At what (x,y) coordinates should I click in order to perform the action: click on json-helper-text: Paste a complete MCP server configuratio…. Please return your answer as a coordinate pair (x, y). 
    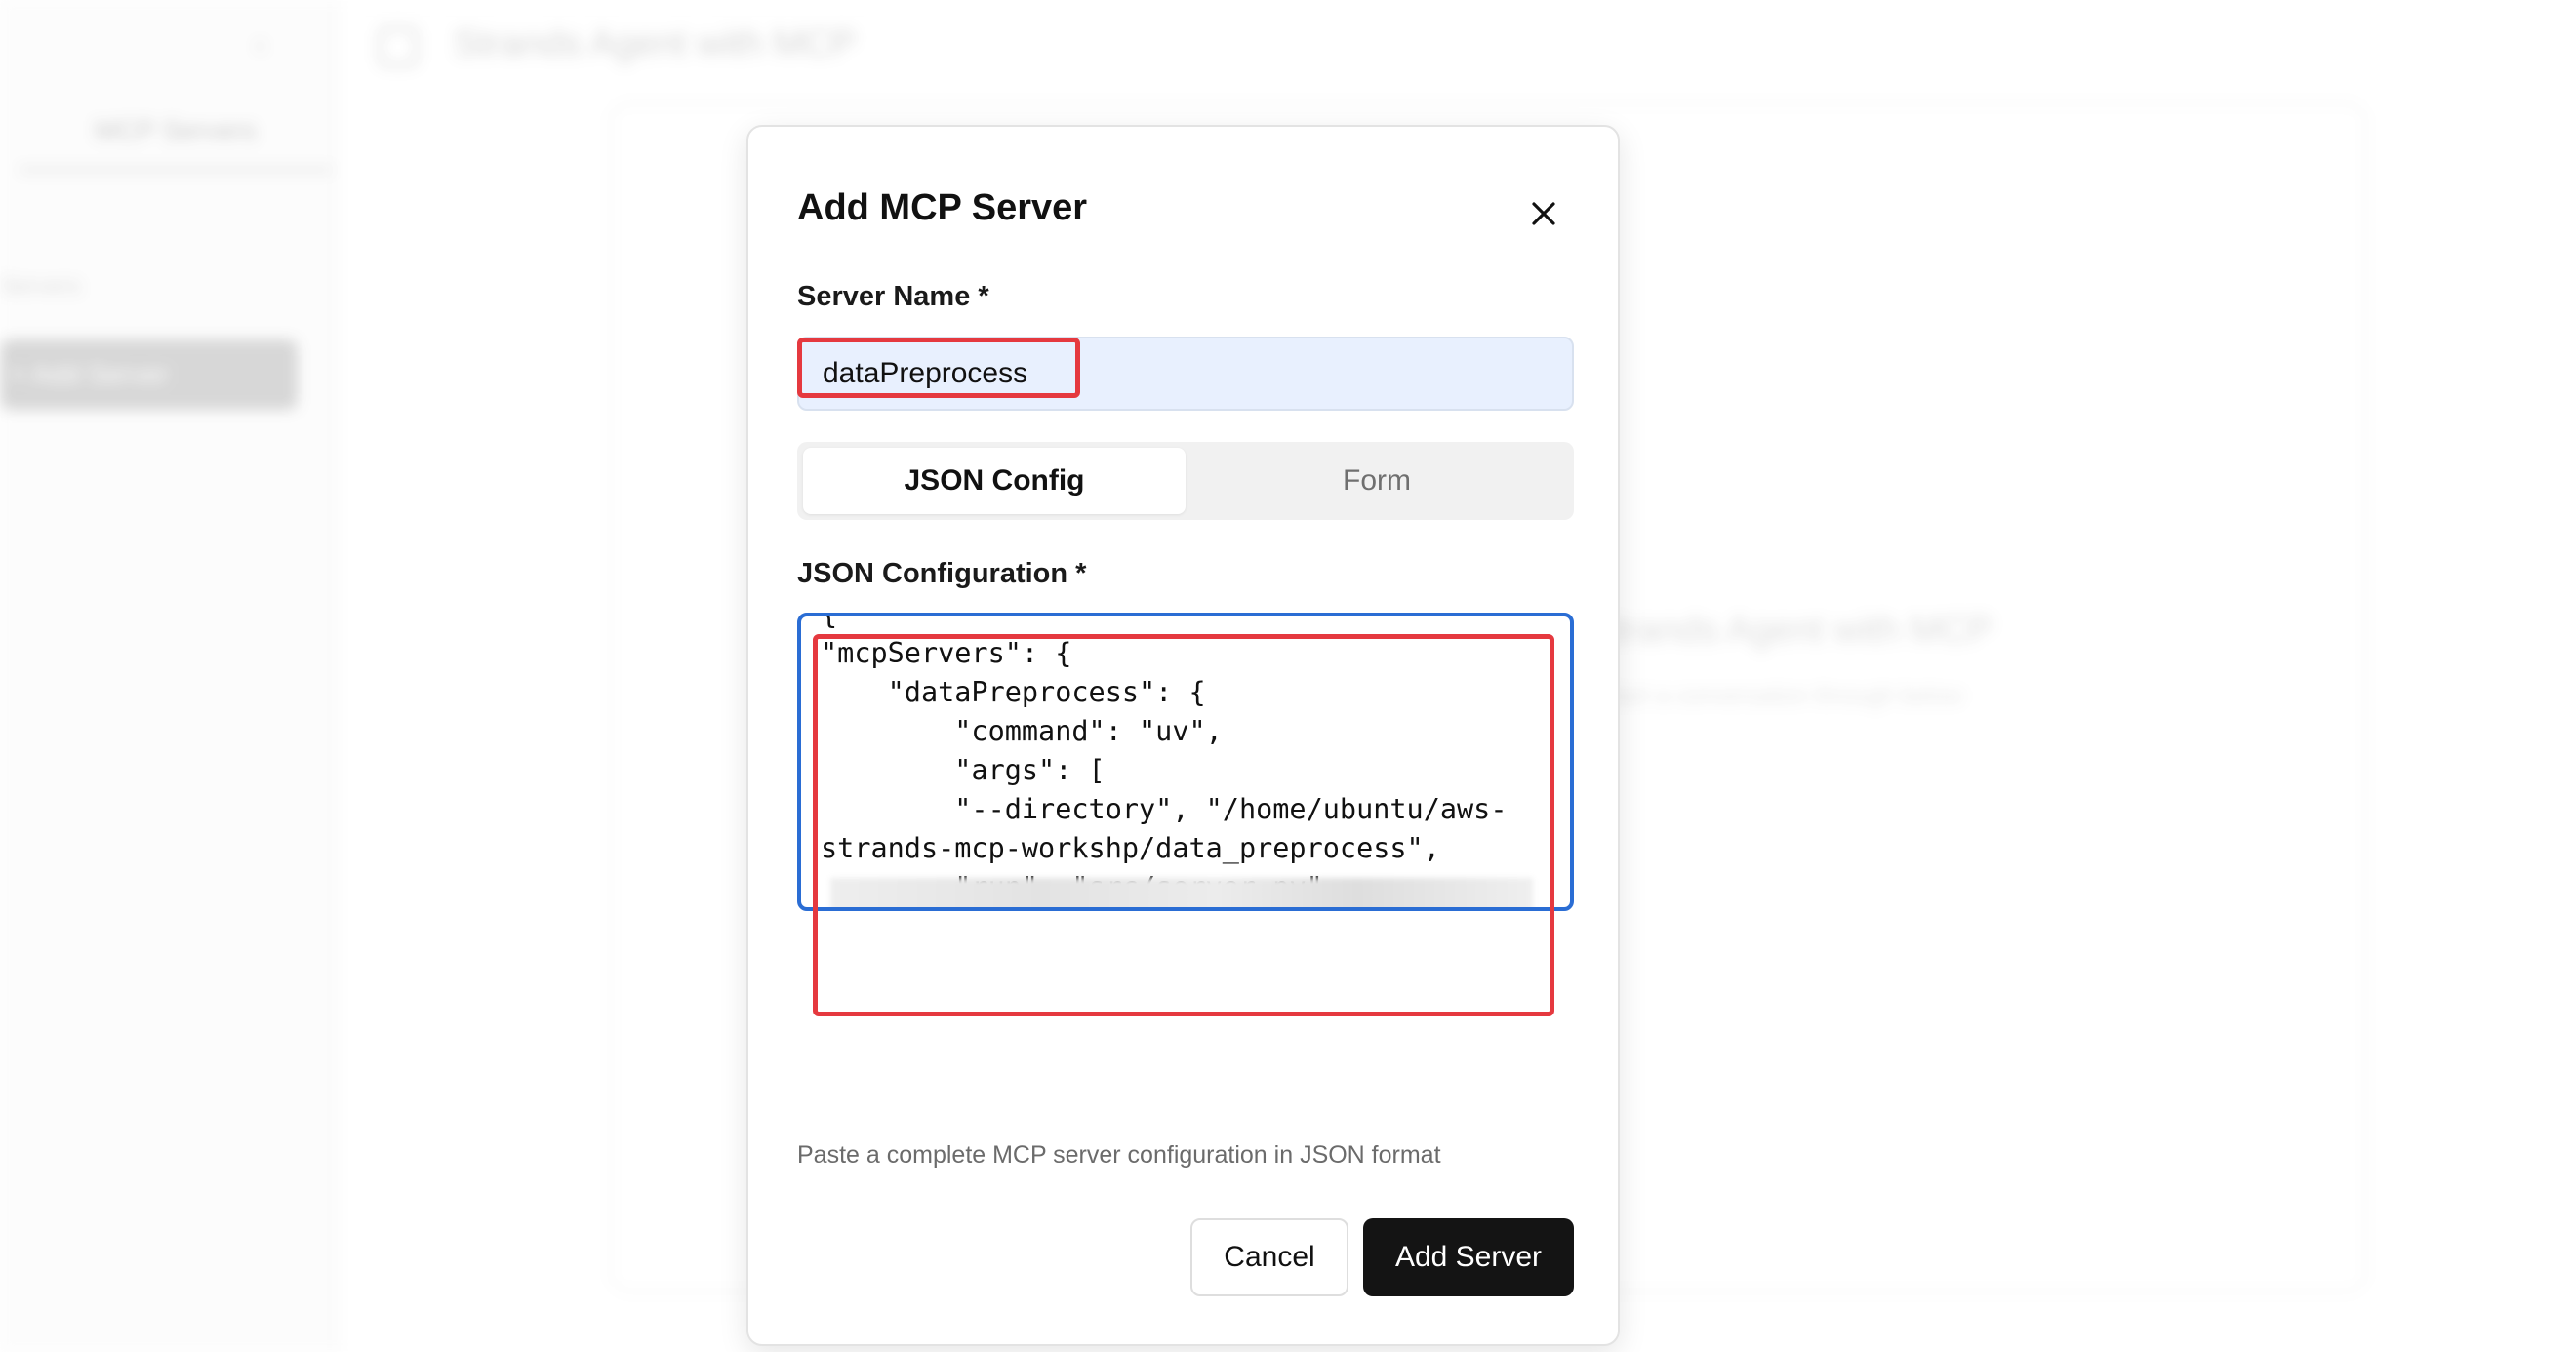
    Looking at the image, I should click on (1119, 1155).